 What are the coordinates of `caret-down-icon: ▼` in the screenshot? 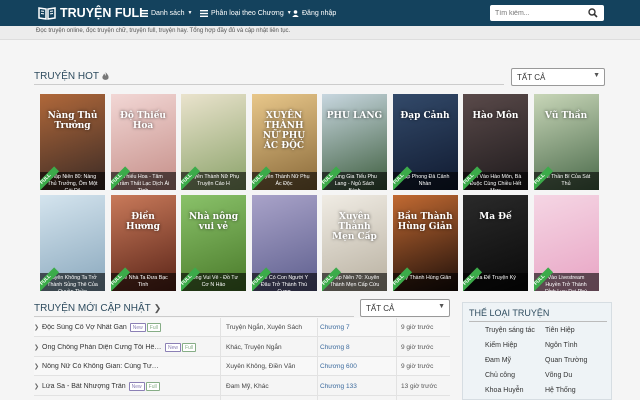 It's located at (190, 13).